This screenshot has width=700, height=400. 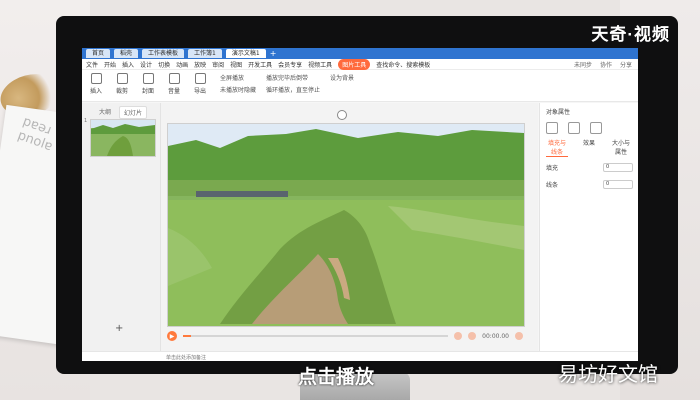 What do you see at coordinates (86, 121) in the screenshot?
I see `slide-number: 1` at bounding box center [86, 121].